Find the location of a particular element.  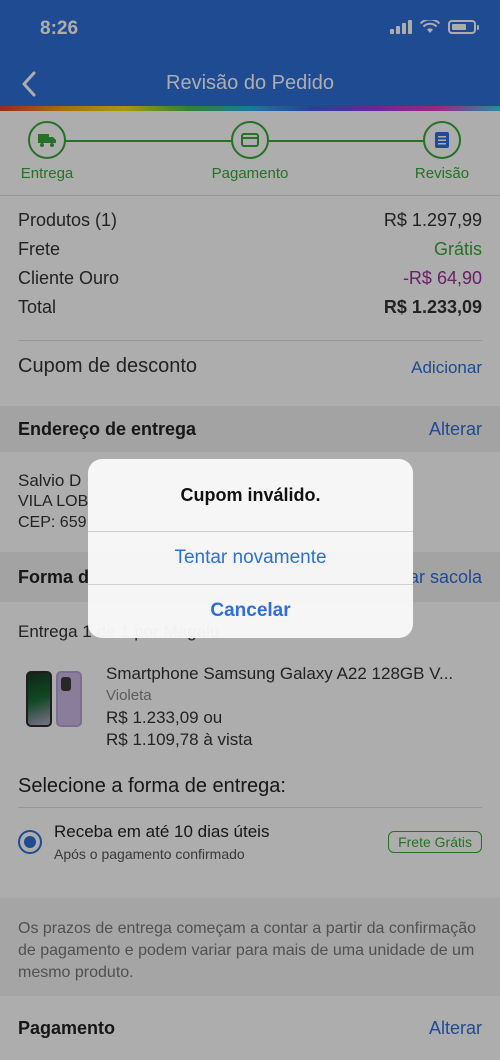

retry-button: Tentar novamente is located at coordinates (250, 557).